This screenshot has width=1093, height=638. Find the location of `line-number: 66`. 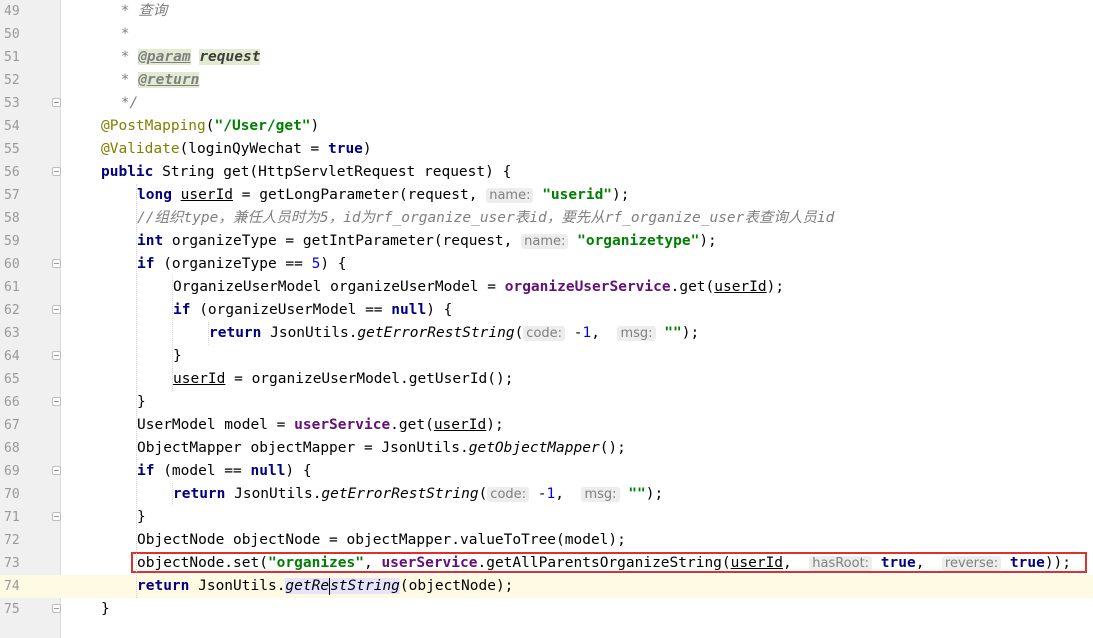

line-number: 66 is located at coordinates (16, 402).